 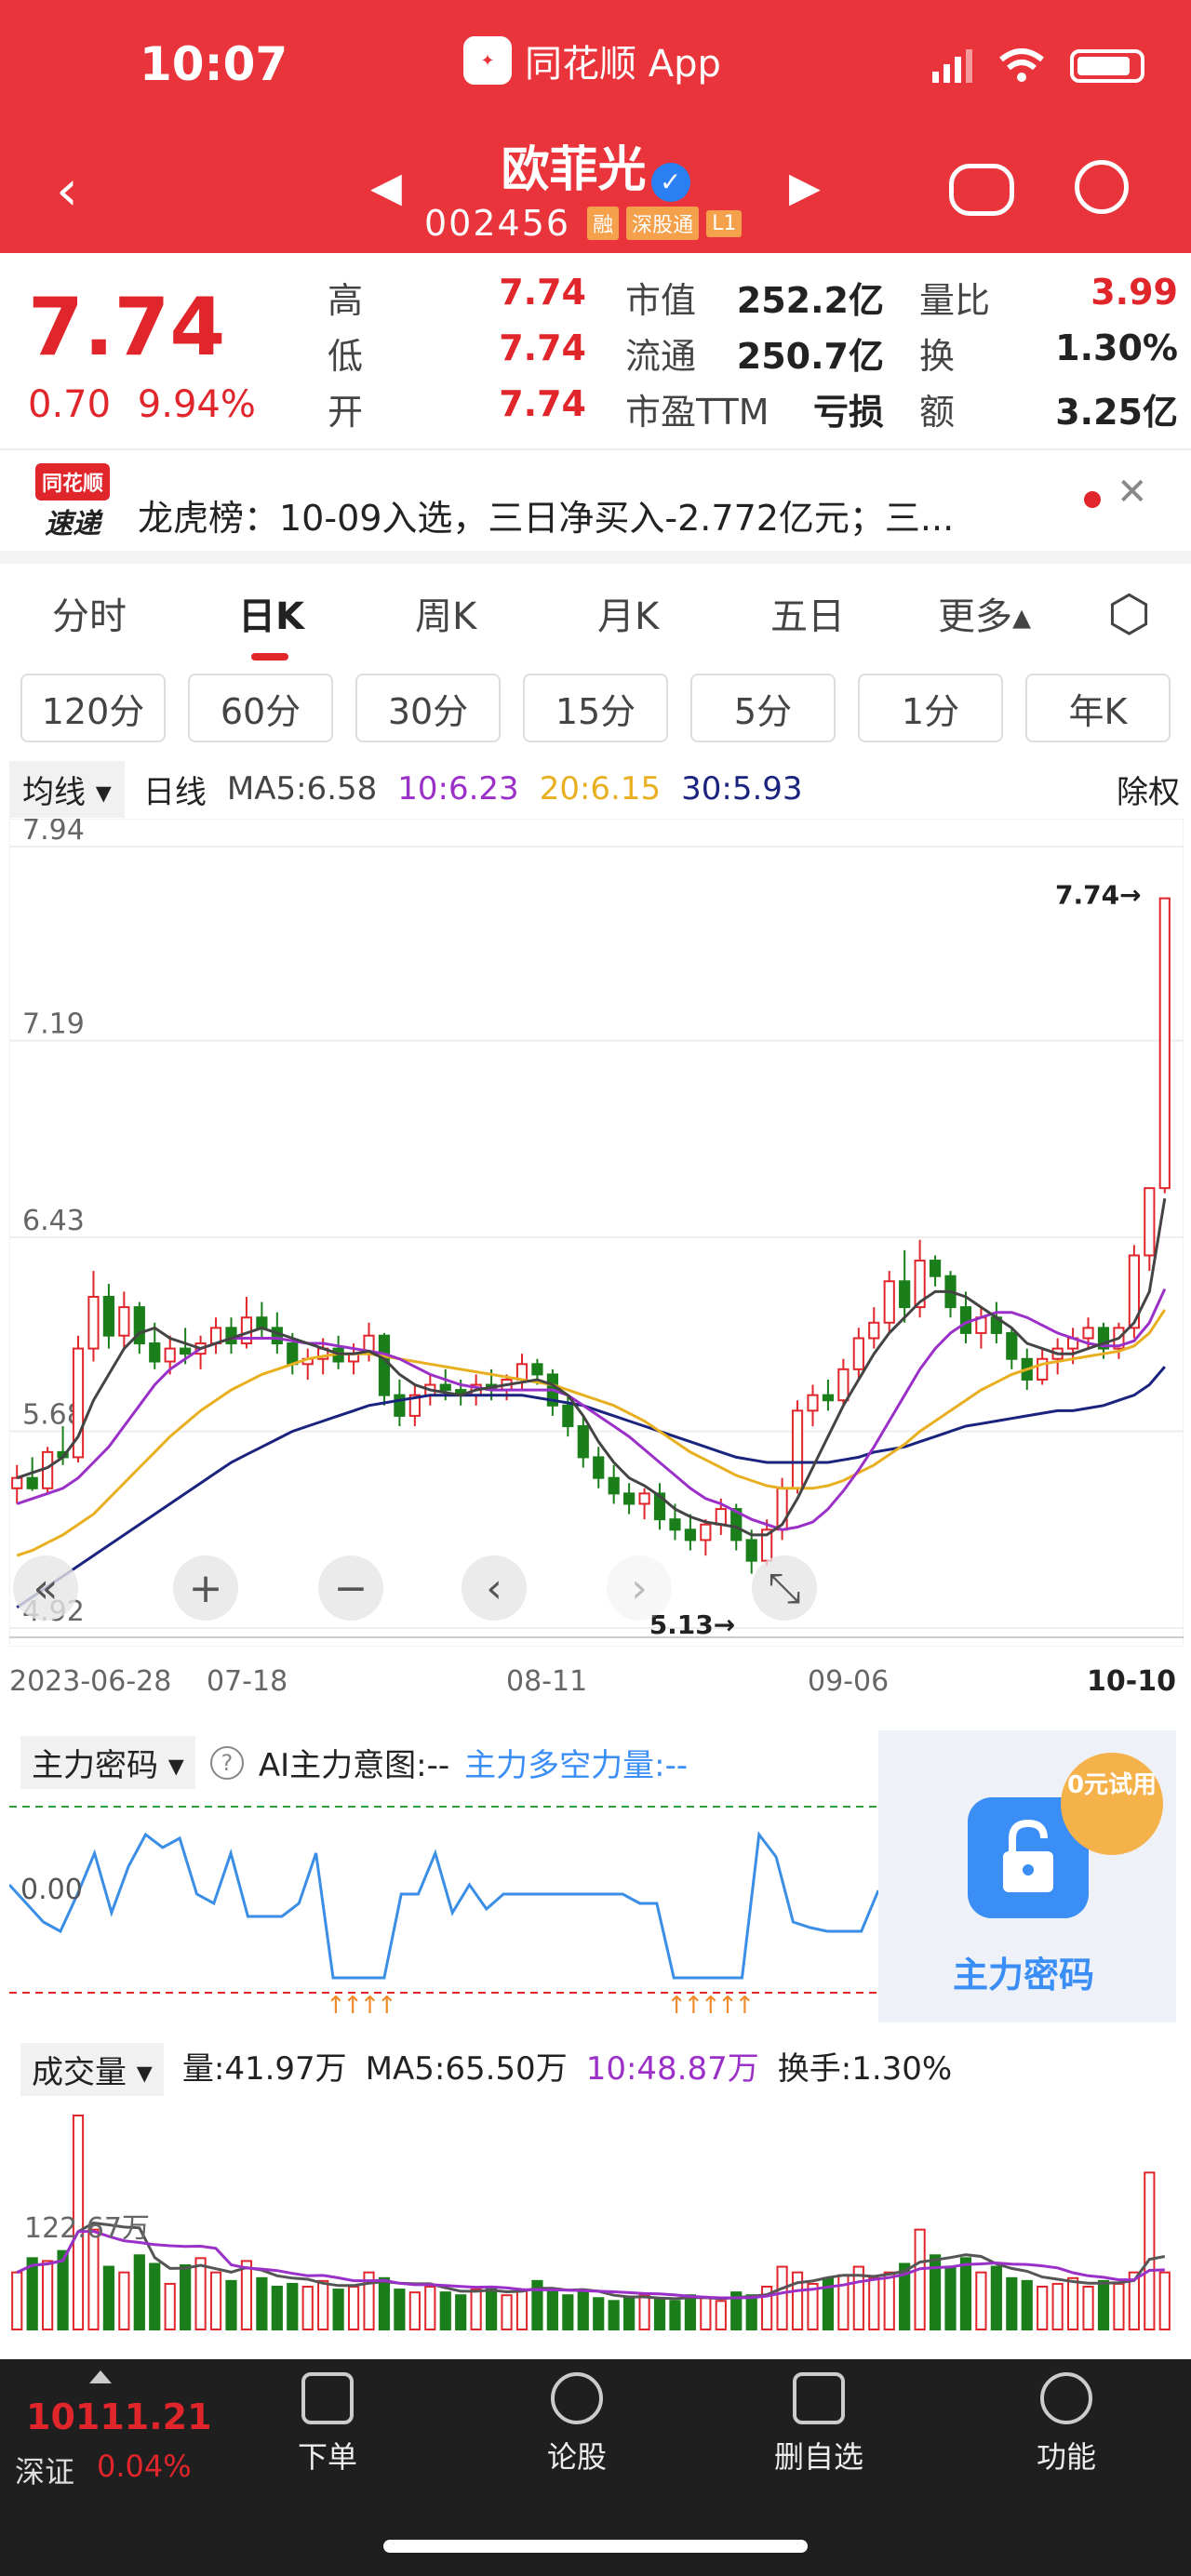 What do you see at coordinates (807, 613) in the screenshot?
I see `tab-five-day: 五日` at bounding box center [807, 613].